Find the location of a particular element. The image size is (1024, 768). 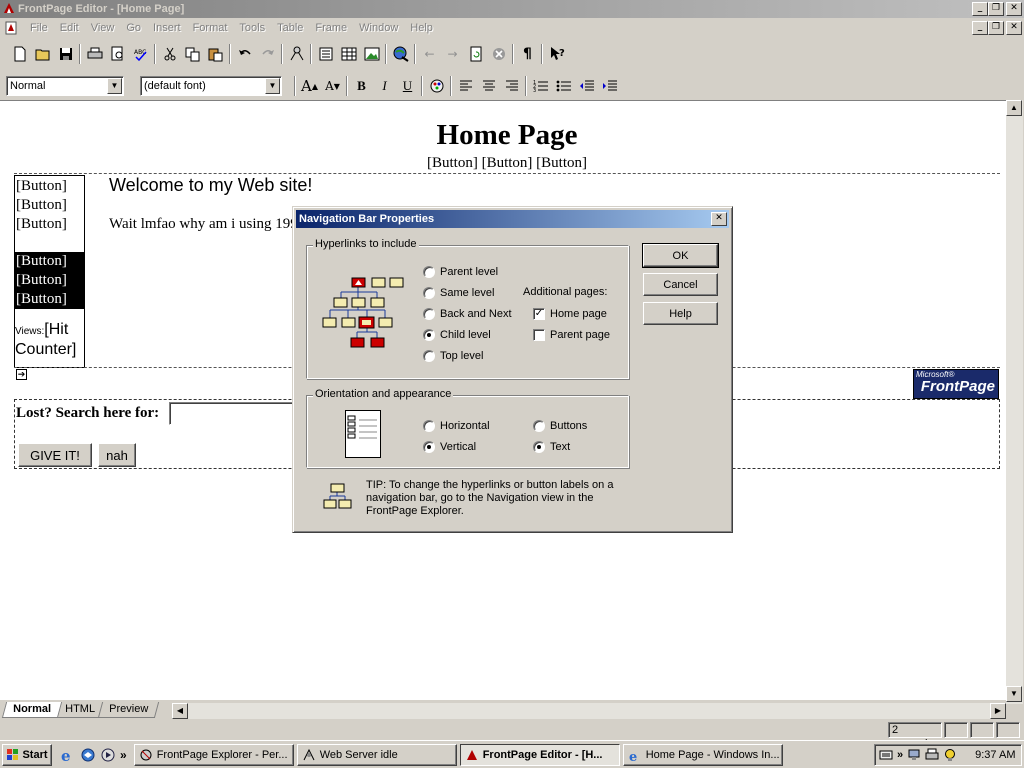

text-color-icon is located at coordinates (436, 86).